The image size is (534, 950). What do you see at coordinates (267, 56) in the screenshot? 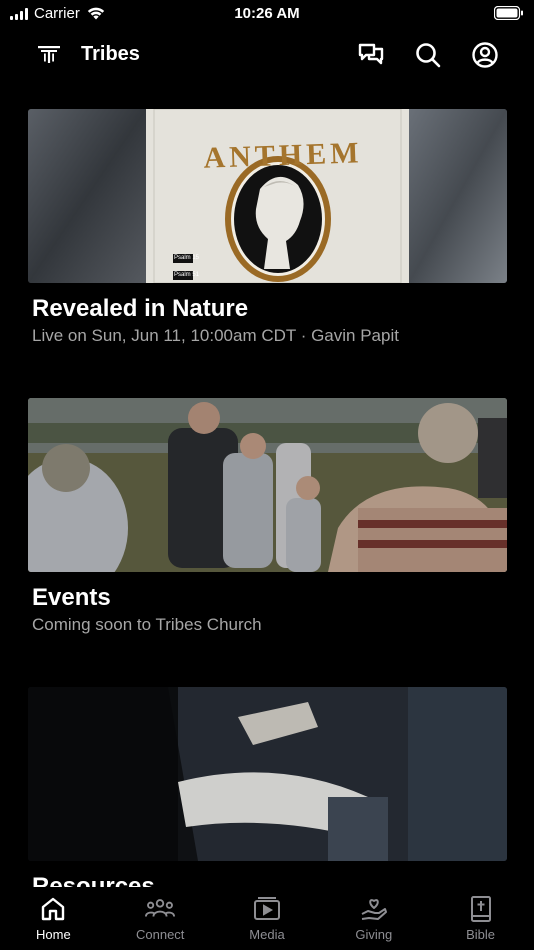
I see `app-header: Tribes` at bounding box center [267, 56].